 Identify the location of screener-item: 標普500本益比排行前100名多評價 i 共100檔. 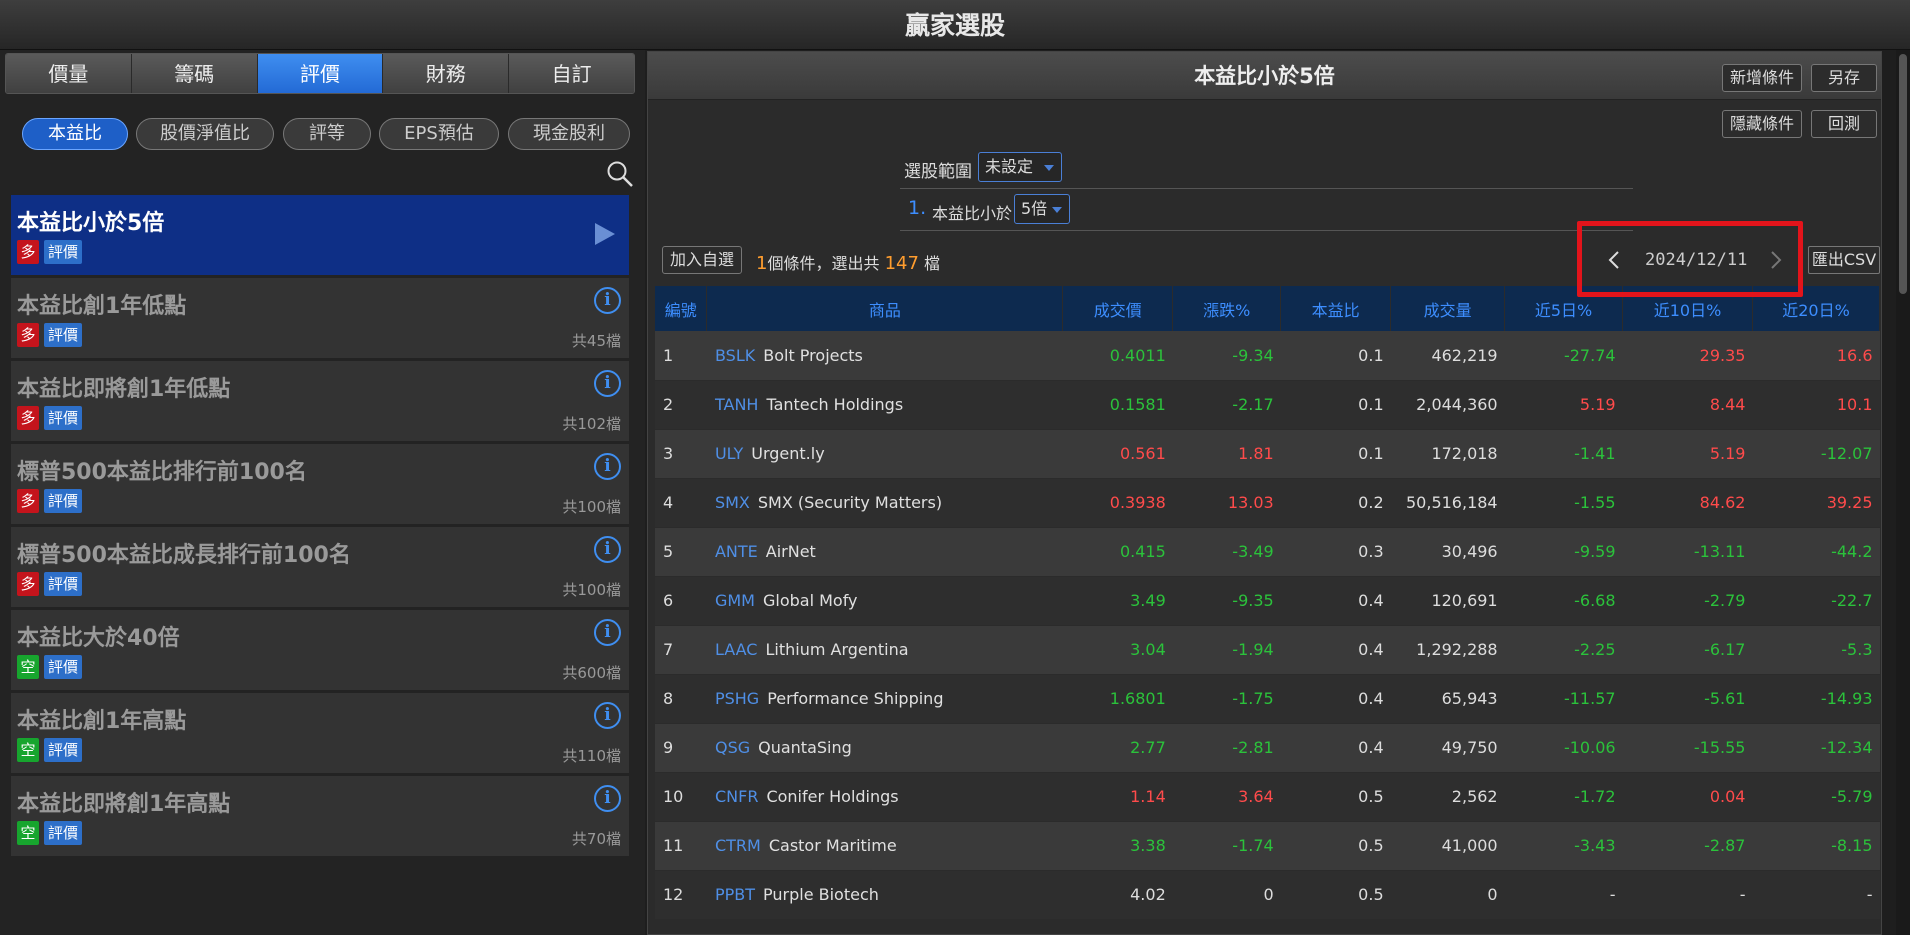
(320, 484).